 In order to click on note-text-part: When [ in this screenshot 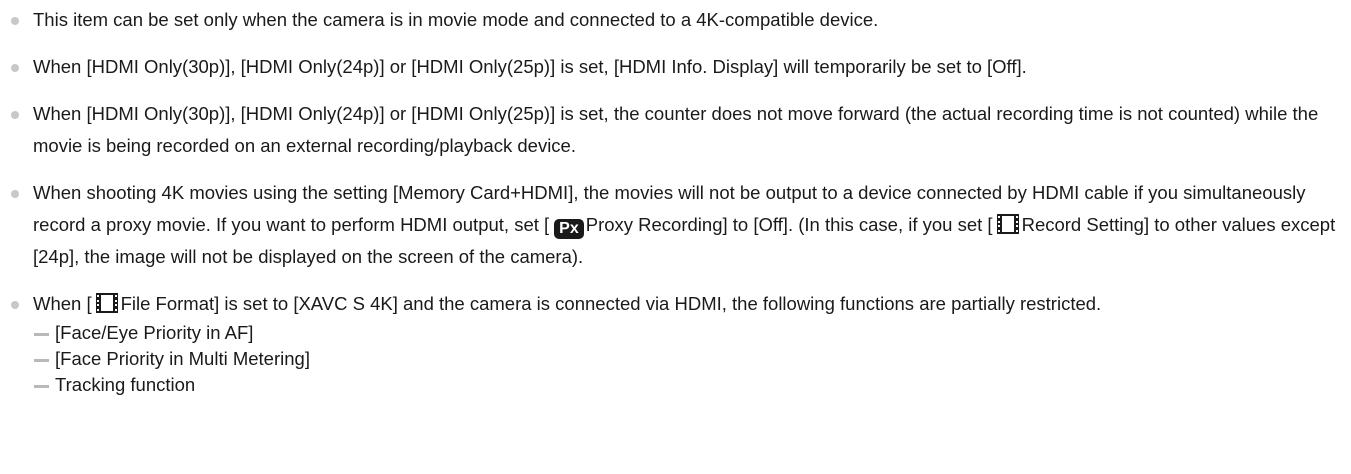, I will do `click(62, 303)`.